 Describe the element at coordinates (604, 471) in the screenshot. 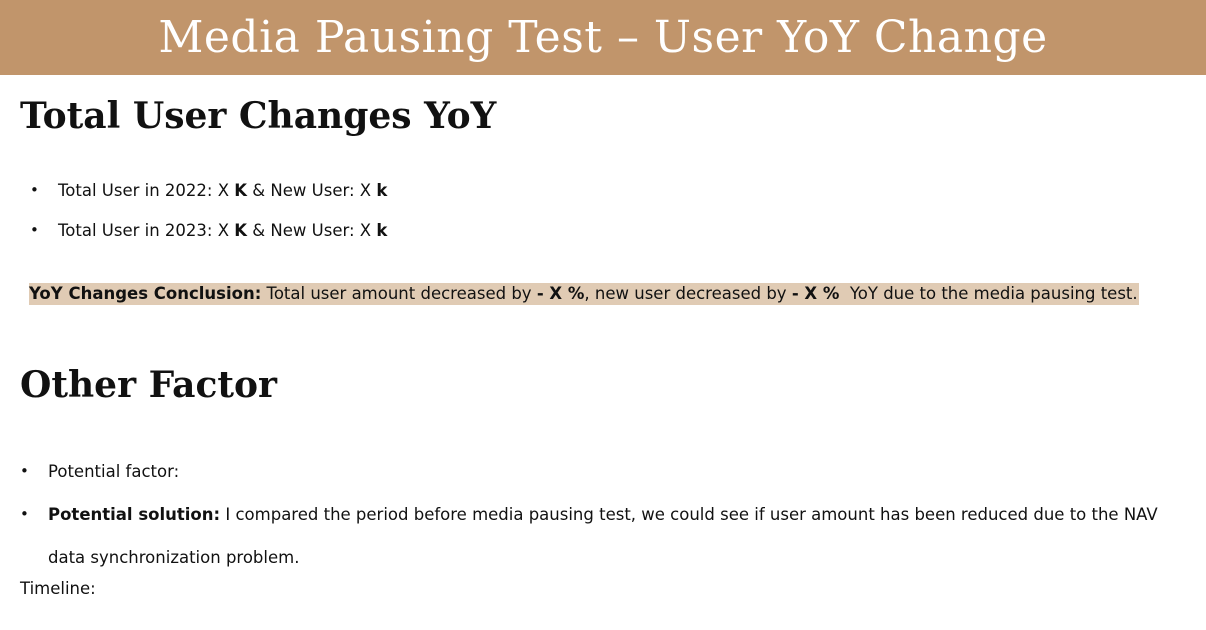

I see `list-item-potential-factor: Potential factor:` at that location.